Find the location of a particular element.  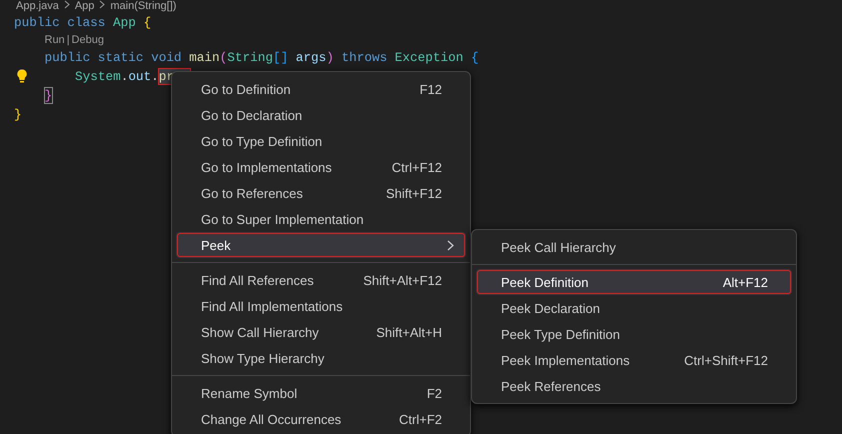

code-token: out is located at coordinates (140, 76).